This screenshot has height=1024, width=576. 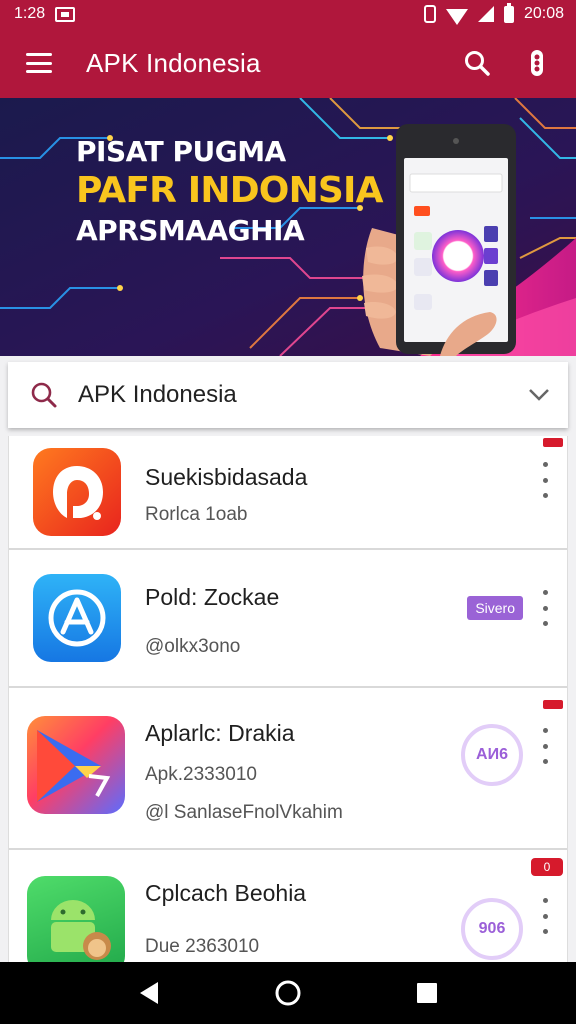 What do you see at coordinates (507, 63) in the screenshot?
I see `app-bar-actions` at bounding box center [507, 63].